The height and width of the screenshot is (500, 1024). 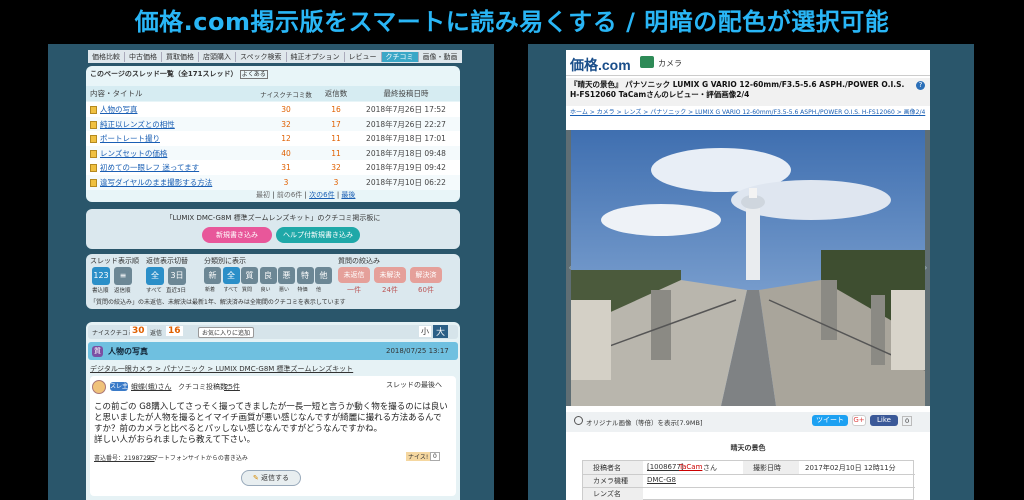 What do you see at coordinates (273, 182) in the screenshot?
I see `thread-row: 違写ダイヤルのまま撮影する方法 3 3 2018年7月10日 06:22` at bounding box center [273, 182].